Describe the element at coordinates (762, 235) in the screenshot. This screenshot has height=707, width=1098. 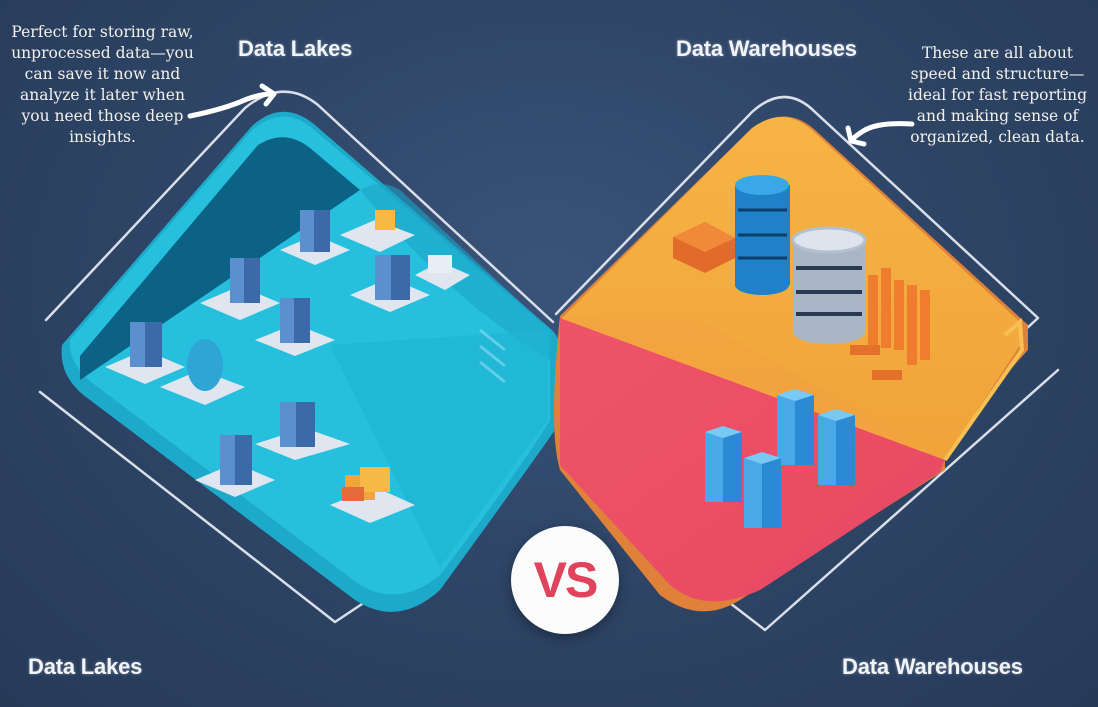
I see `blue-database-cylinder-icon` at that location.